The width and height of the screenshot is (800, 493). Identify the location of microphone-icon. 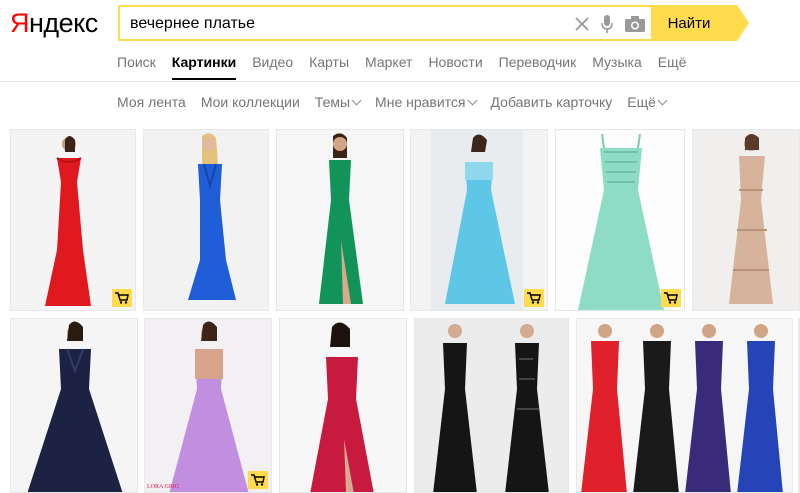
(607, 24).